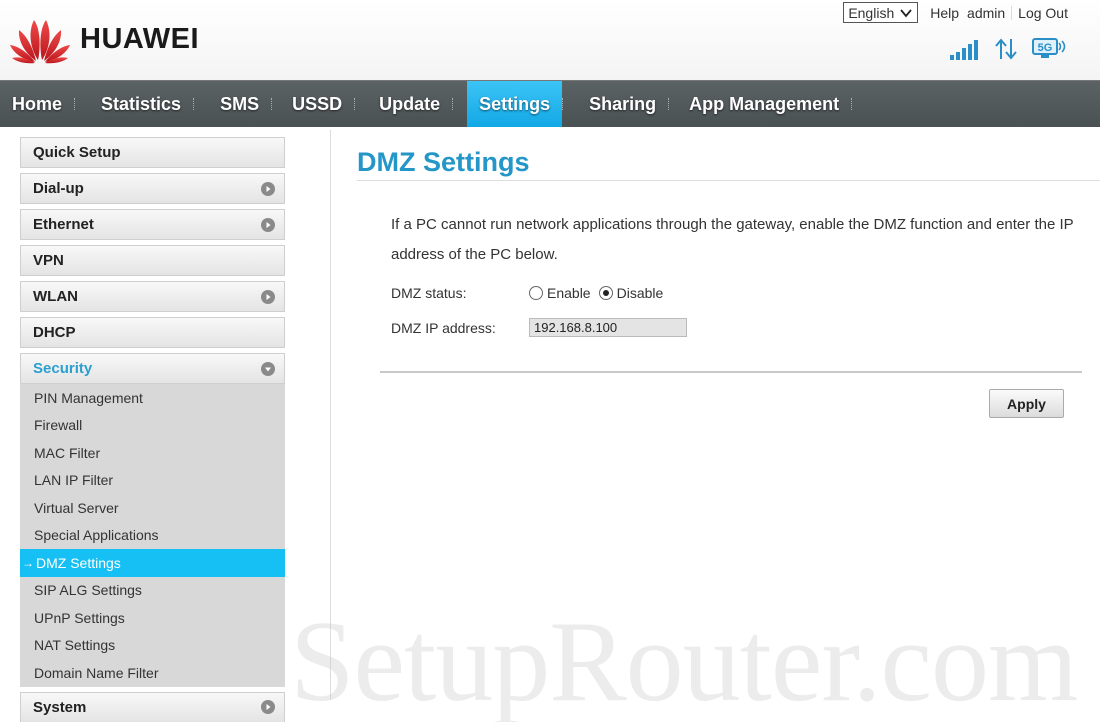 This screenshot has height=722, width=1100. I want to click on nav-update: Update, so click(403, 104).